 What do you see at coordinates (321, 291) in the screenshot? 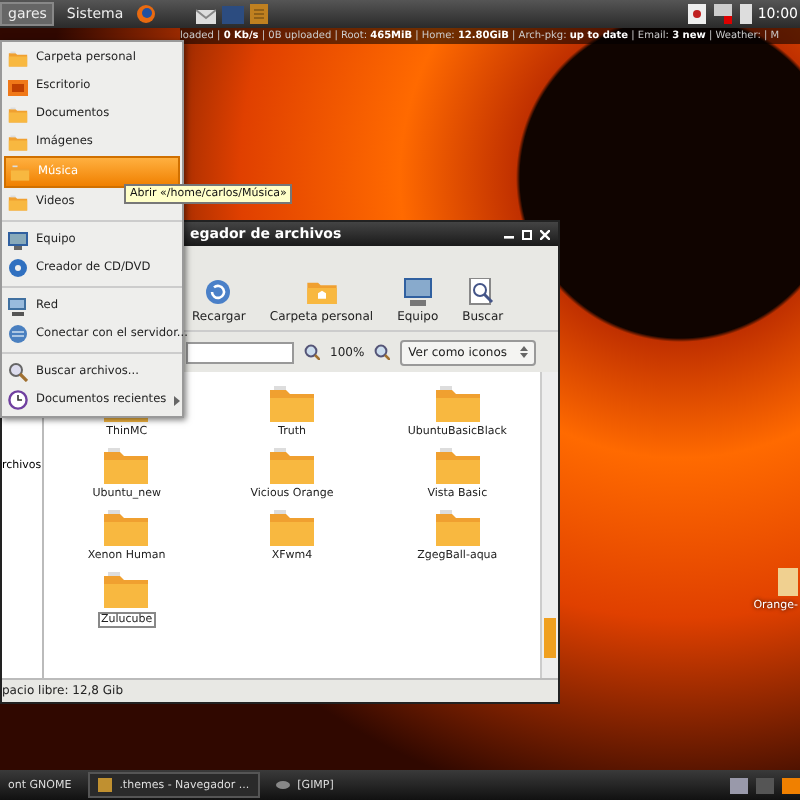
I see `home-folder-icon` at bounding box center [321, 291].